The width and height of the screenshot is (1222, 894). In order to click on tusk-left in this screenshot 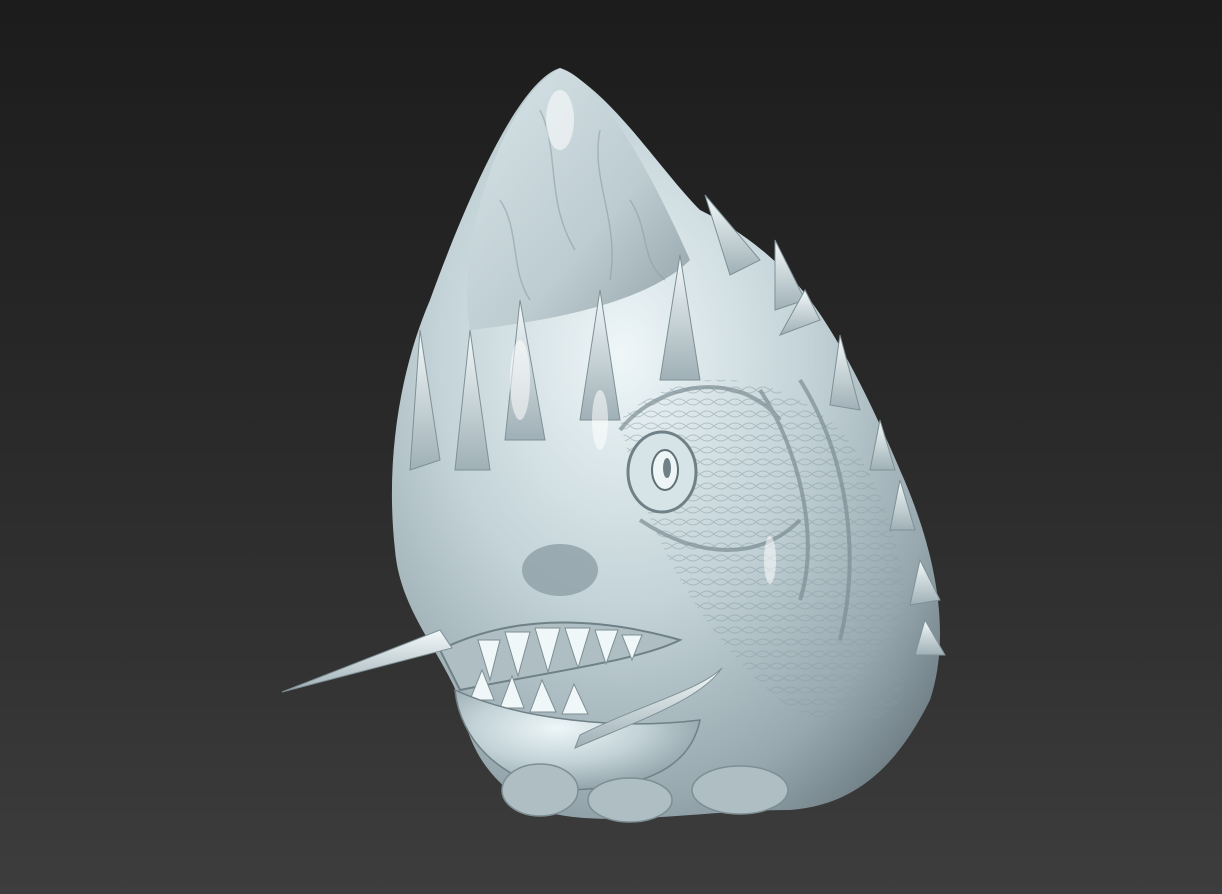, I will do `click(367, 661)`.